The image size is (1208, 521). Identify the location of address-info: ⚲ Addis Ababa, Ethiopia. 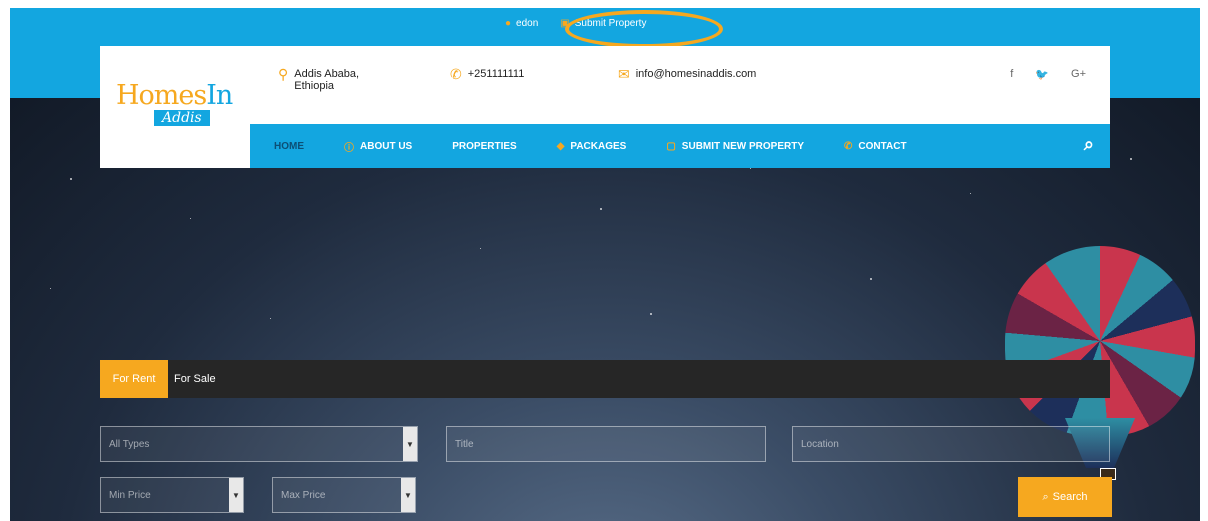
(319, 79).